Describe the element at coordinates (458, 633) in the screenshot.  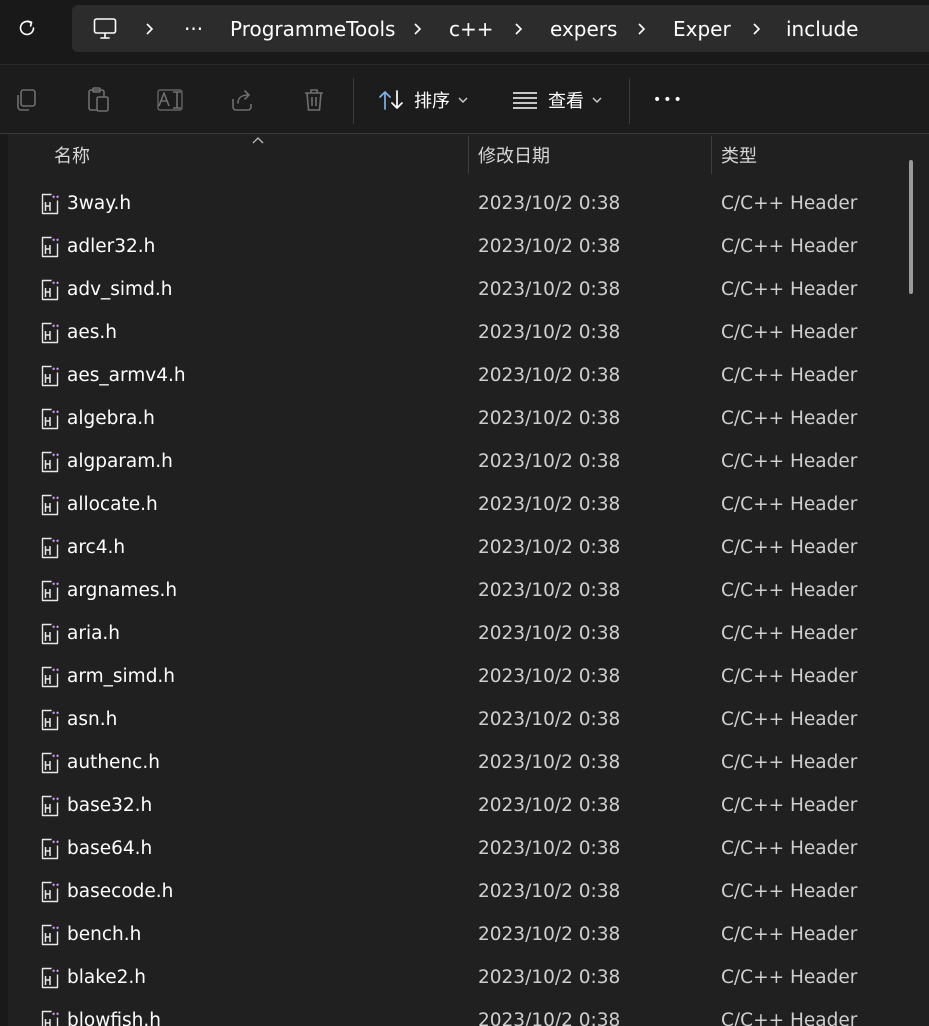
I see `file-row: aria.h 2023/10/2 0:38 C/C++ Header` at that location.